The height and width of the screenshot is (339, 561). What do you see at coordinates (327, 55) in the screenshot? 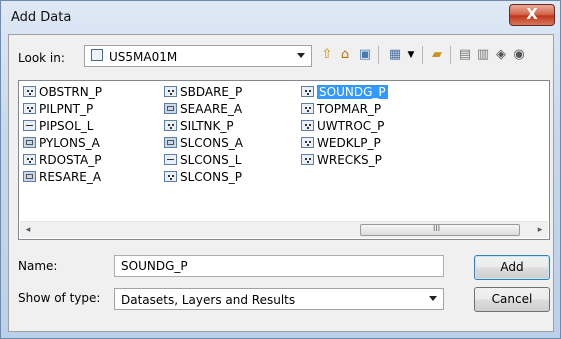
I see `up-one-level-icon: ⇧` at bounding box center [327, 55].